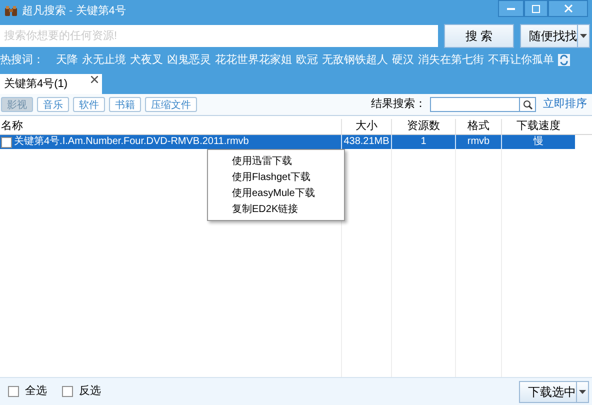 The image size is (592, 405). I want to click on file-name: 关键第4号.I.Am.Number.Four.DVD-RMVB.2011.rmvb, so click(131, 142).